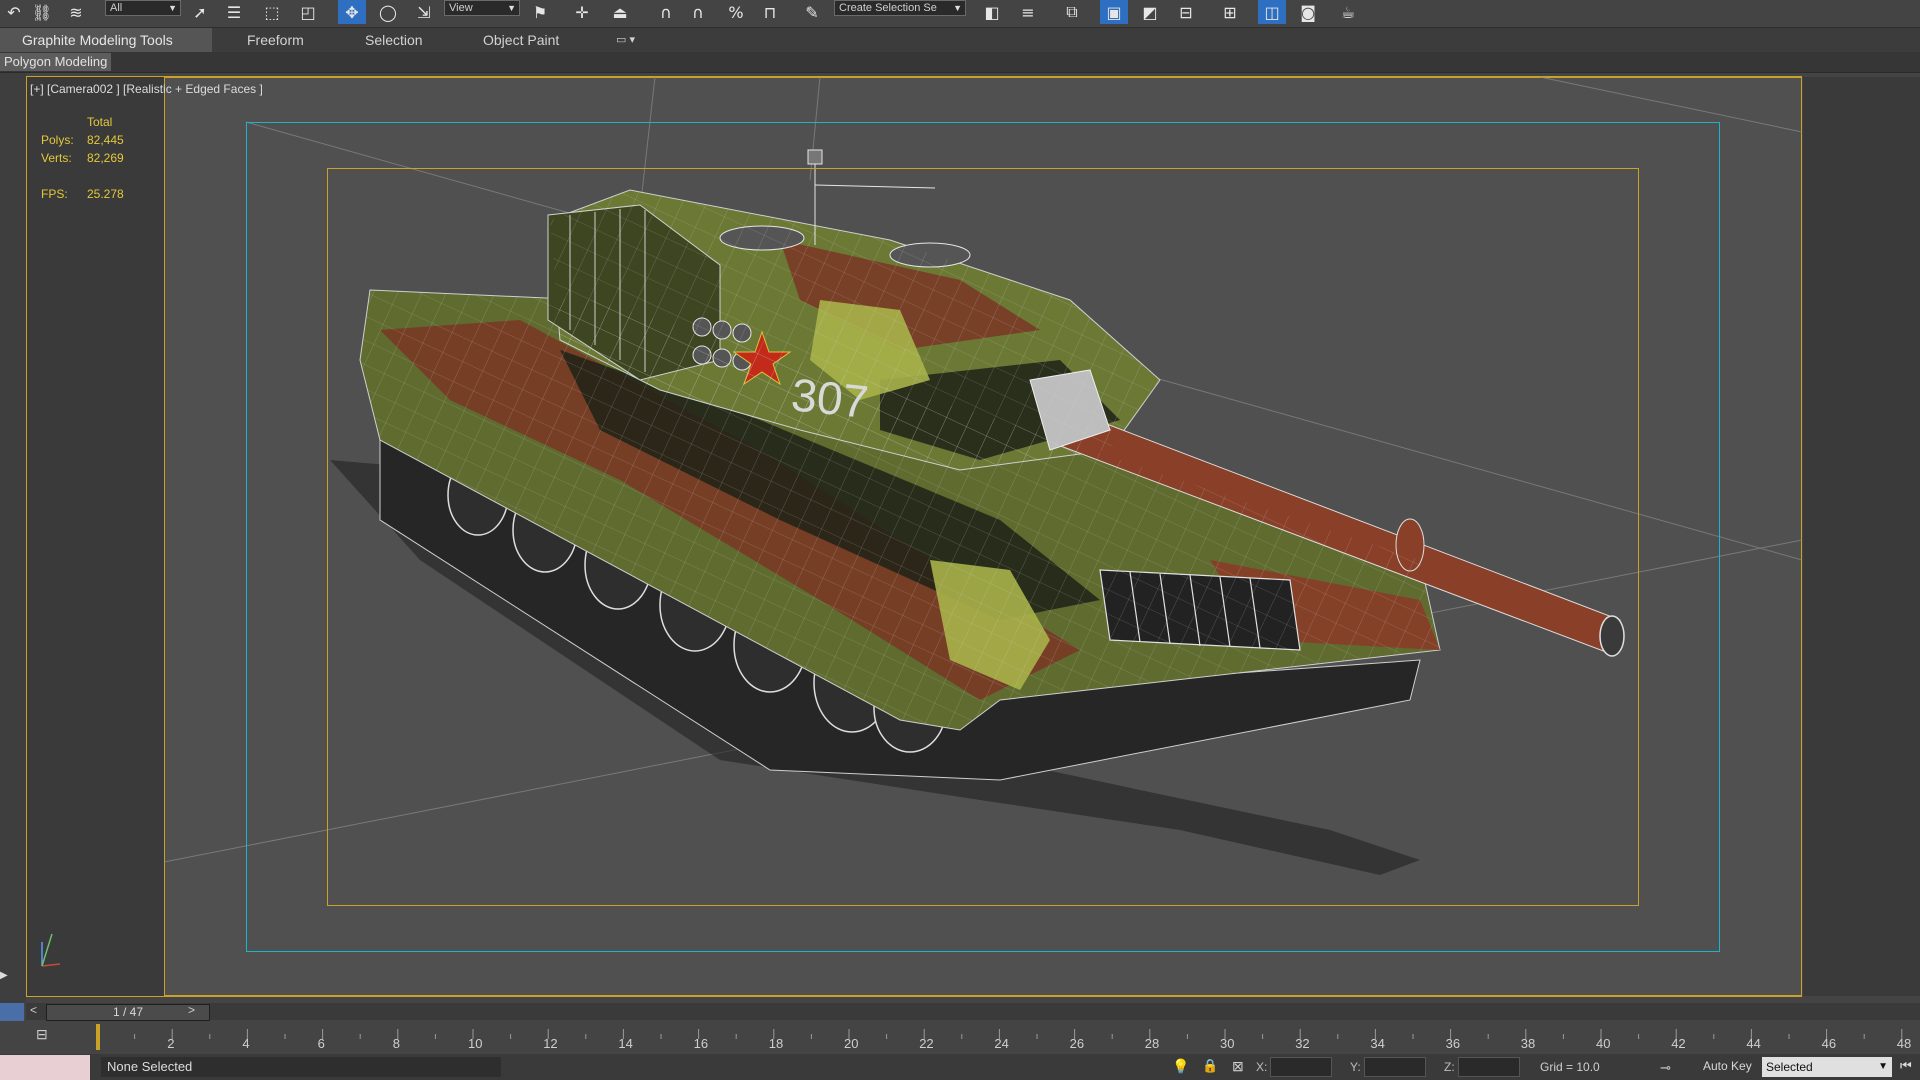 Image resolution: width=1920 pixels, height=1080 pixels. I want to click on time-slider-next: >, so click(191, 1010).